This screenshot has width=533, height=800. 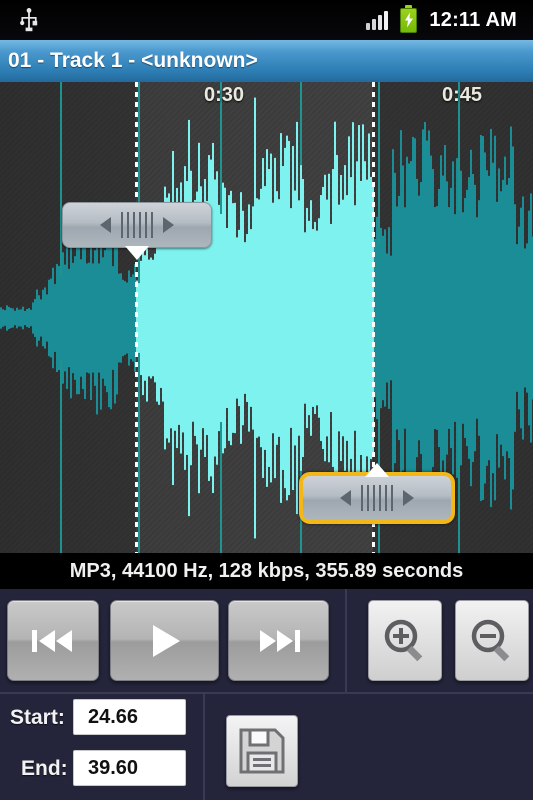 I want to click on save-floppy-icon, so click(x=262, y=751).